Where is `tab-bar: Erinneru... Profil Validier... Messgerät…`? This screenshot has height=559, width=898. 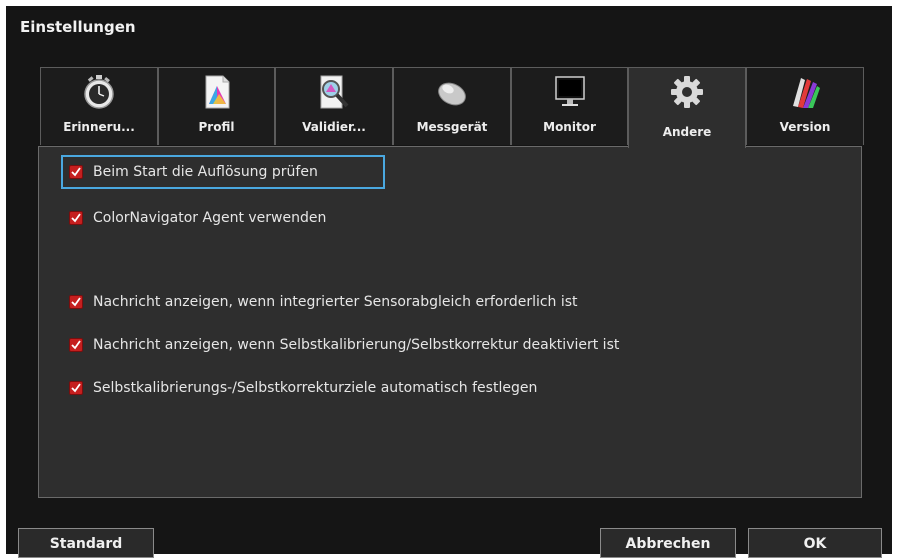 tab-bar: Erinneru... Profil Validier... Messgerät… is located at coordinates (452, 107).